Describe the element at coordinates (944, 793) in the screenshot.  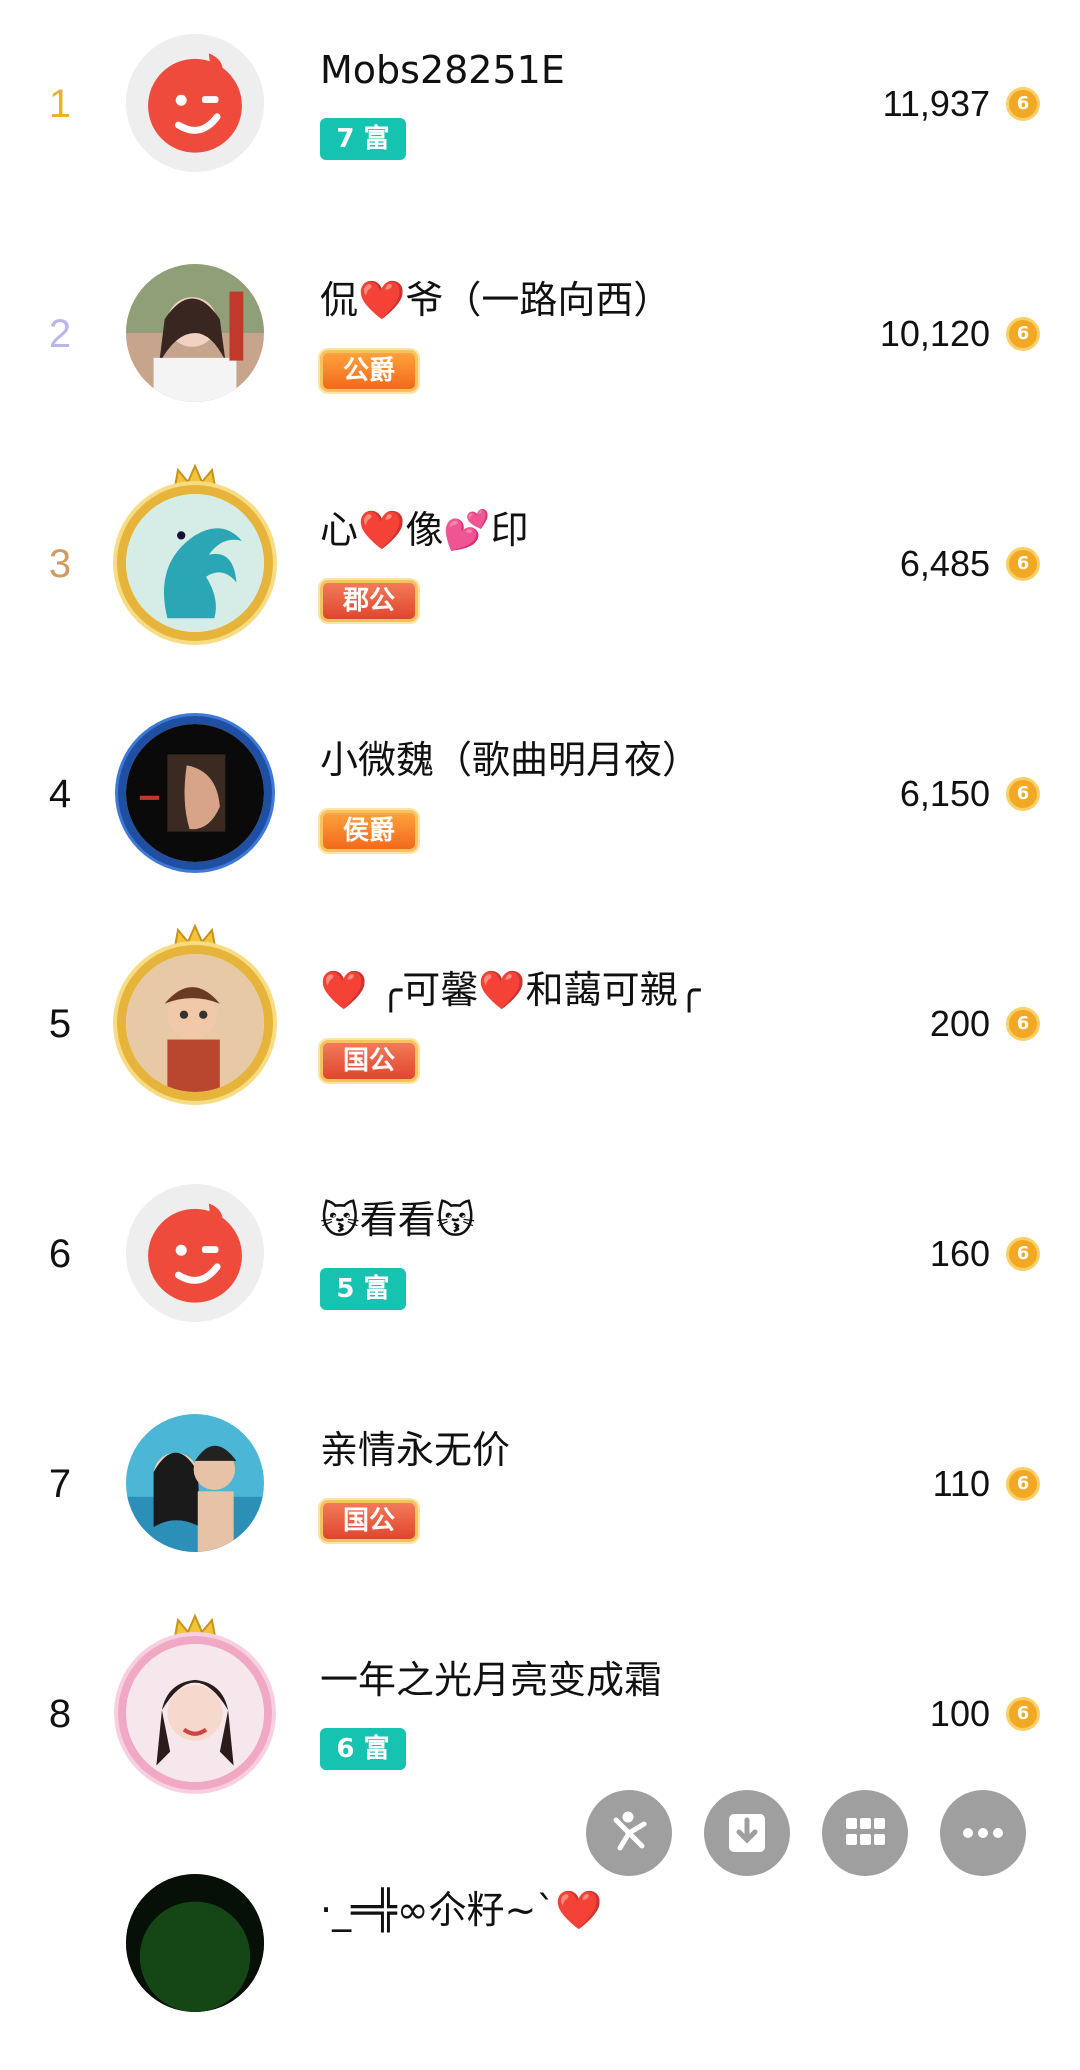
I see `score: 6,150` at that location.